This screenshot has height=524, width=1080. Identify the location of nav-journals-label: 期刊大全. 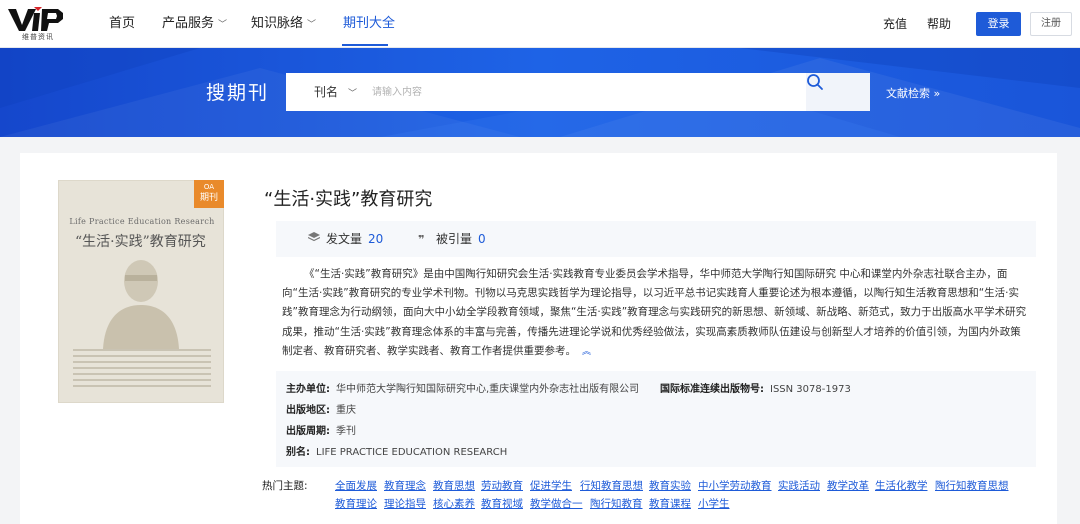
(369, 23).